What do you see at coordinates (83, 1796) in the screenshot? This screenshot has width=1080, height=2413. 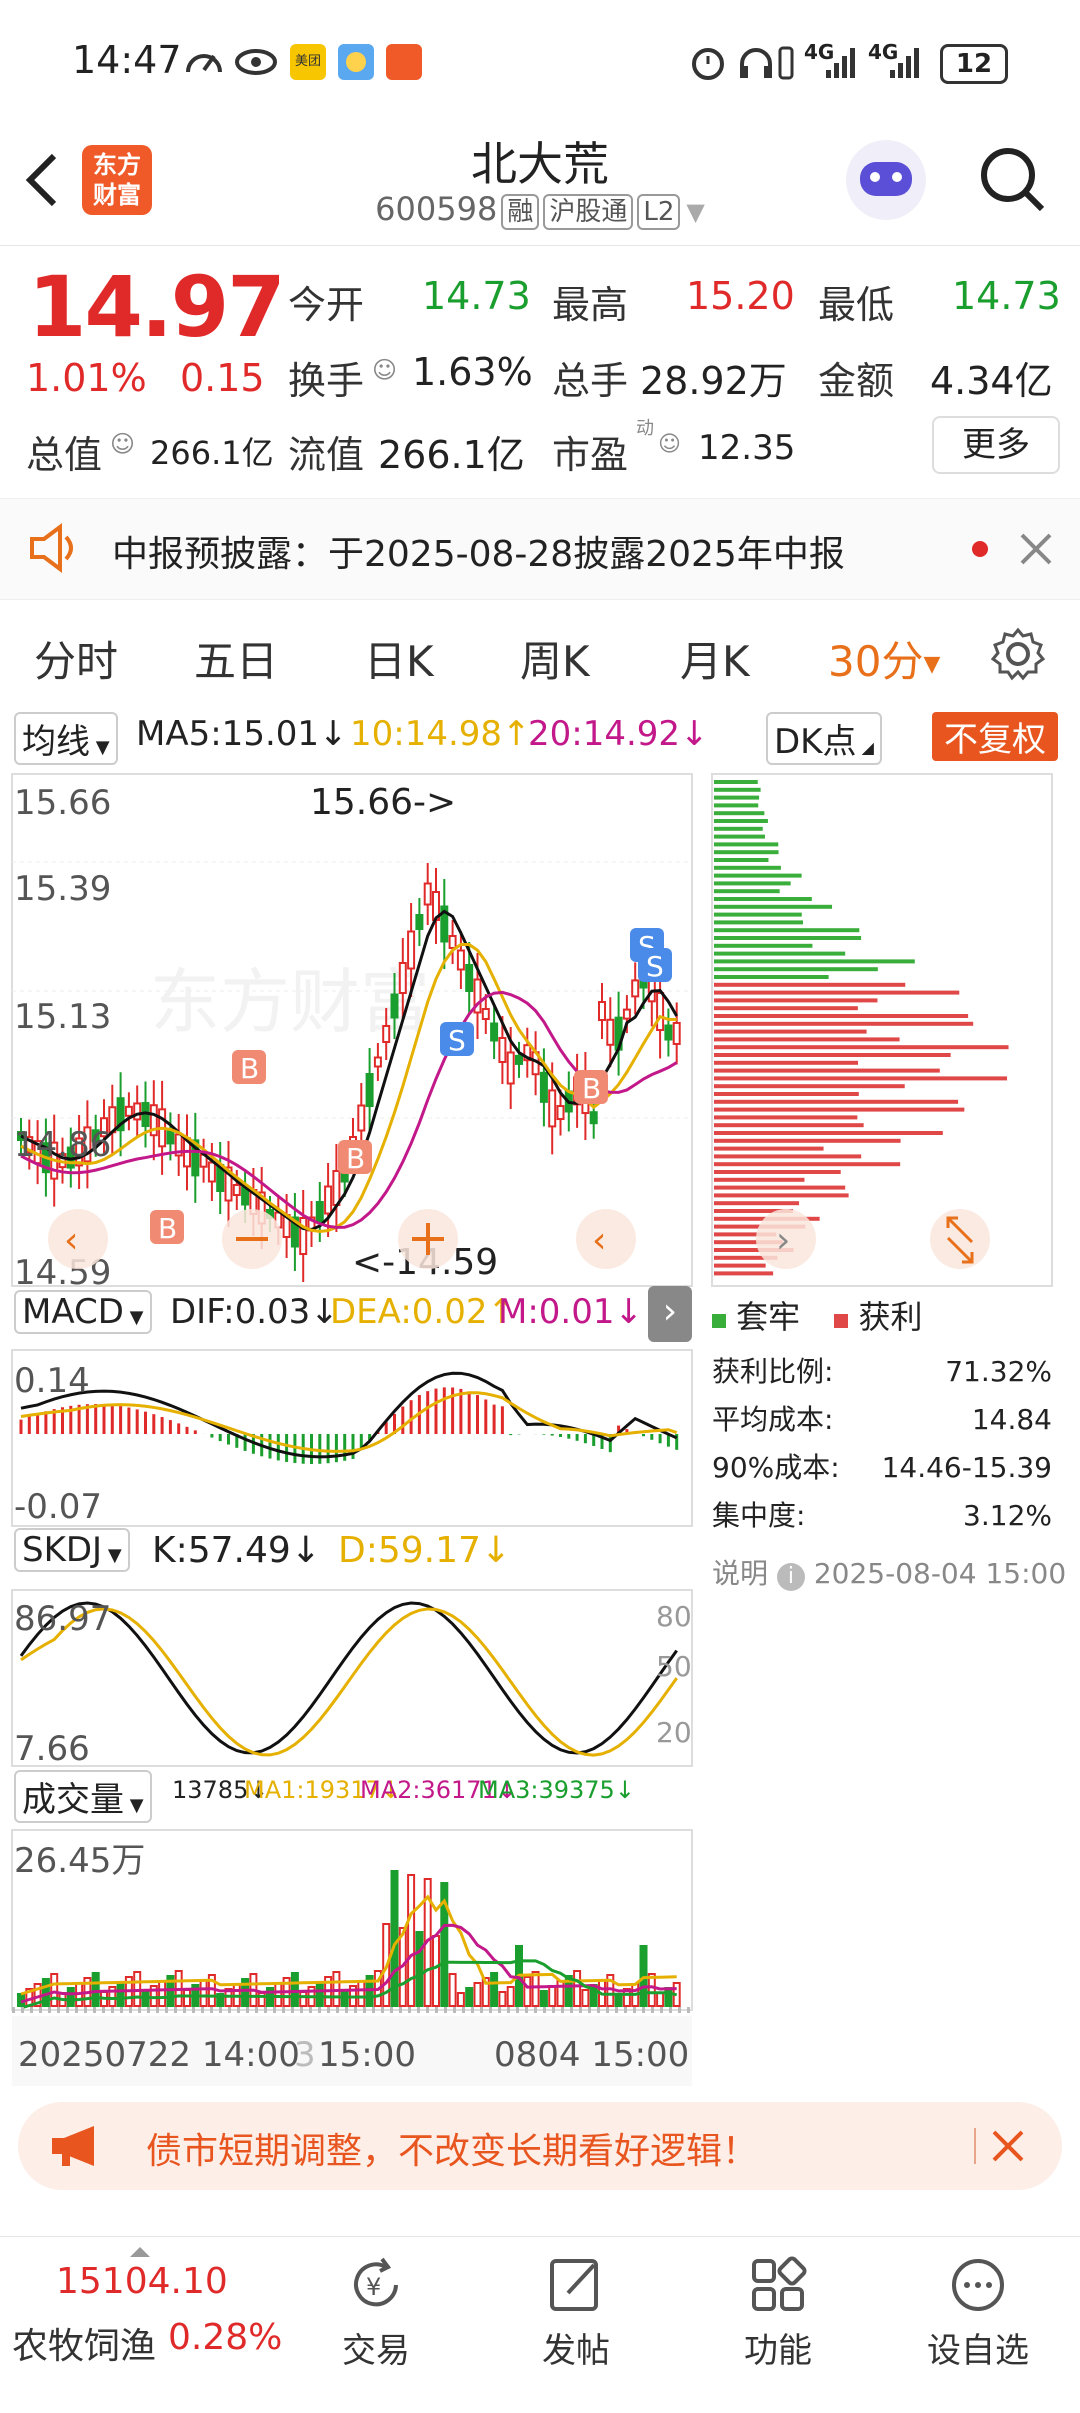 I see `vol-selector: 成交量 ▼` at bounding box center [83, 1796].